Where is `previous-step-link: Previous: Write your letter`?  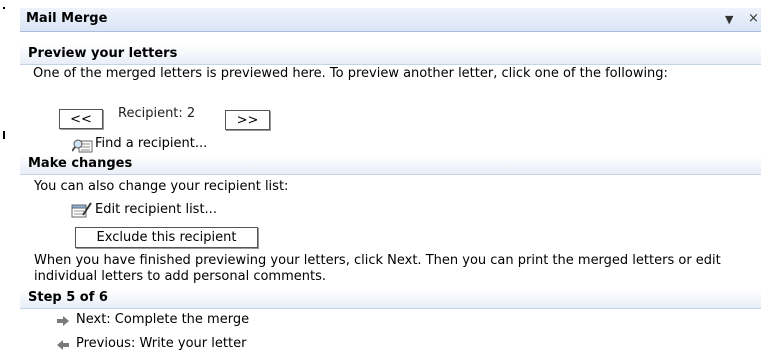 previous-step-link: Previous: Write your letter is located at coordinates (161, 343).